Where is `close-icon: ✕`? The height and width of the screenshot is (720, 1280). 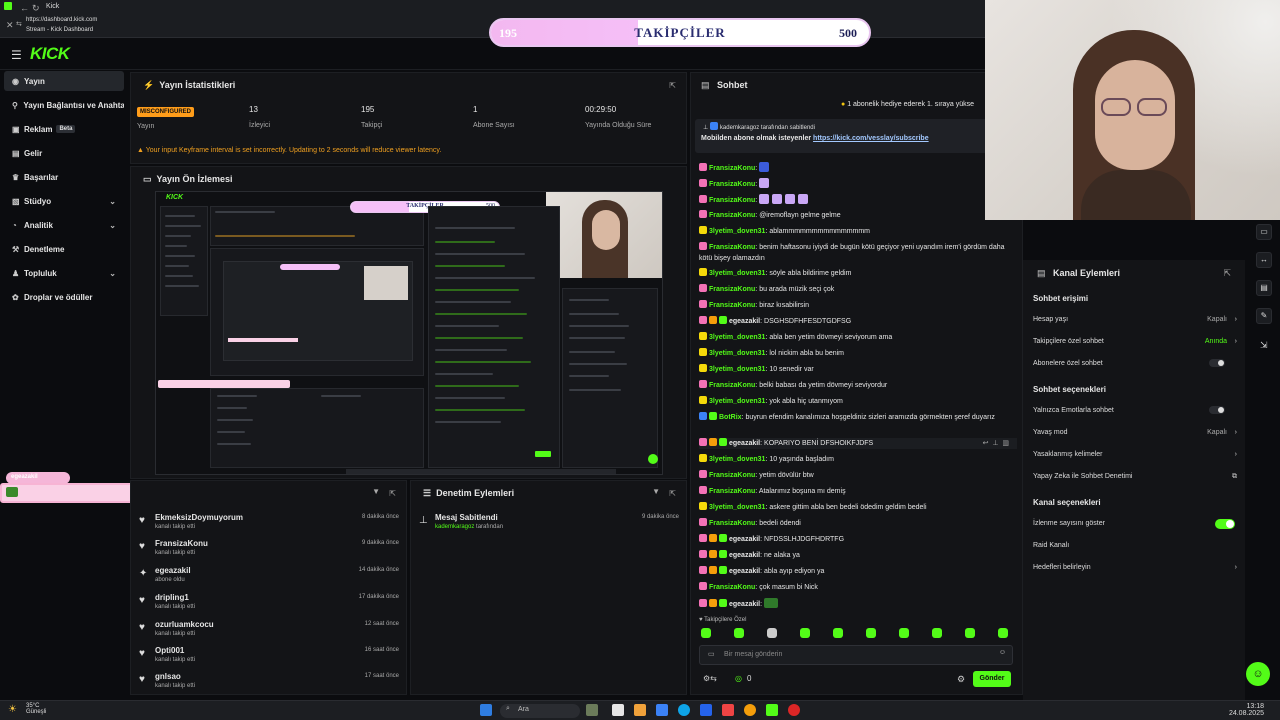
close-icon: ✕ is located at coordinates (10, 25).